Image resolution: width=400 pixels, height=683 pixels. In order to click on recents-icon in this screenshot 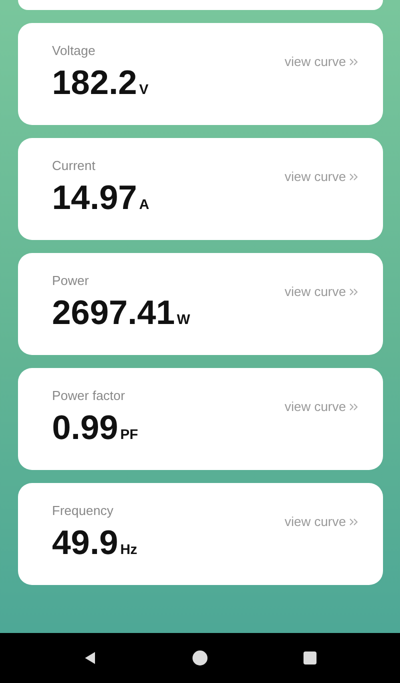, I will do `click(310, 658)`.